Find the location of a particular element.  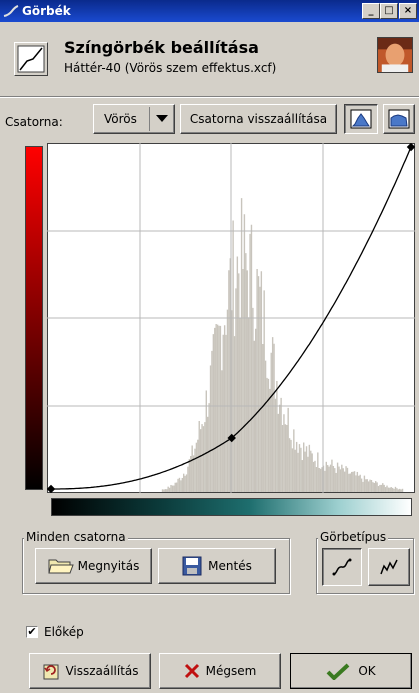

checkmark-icon: ✔ is located at coordinates (32, 631).